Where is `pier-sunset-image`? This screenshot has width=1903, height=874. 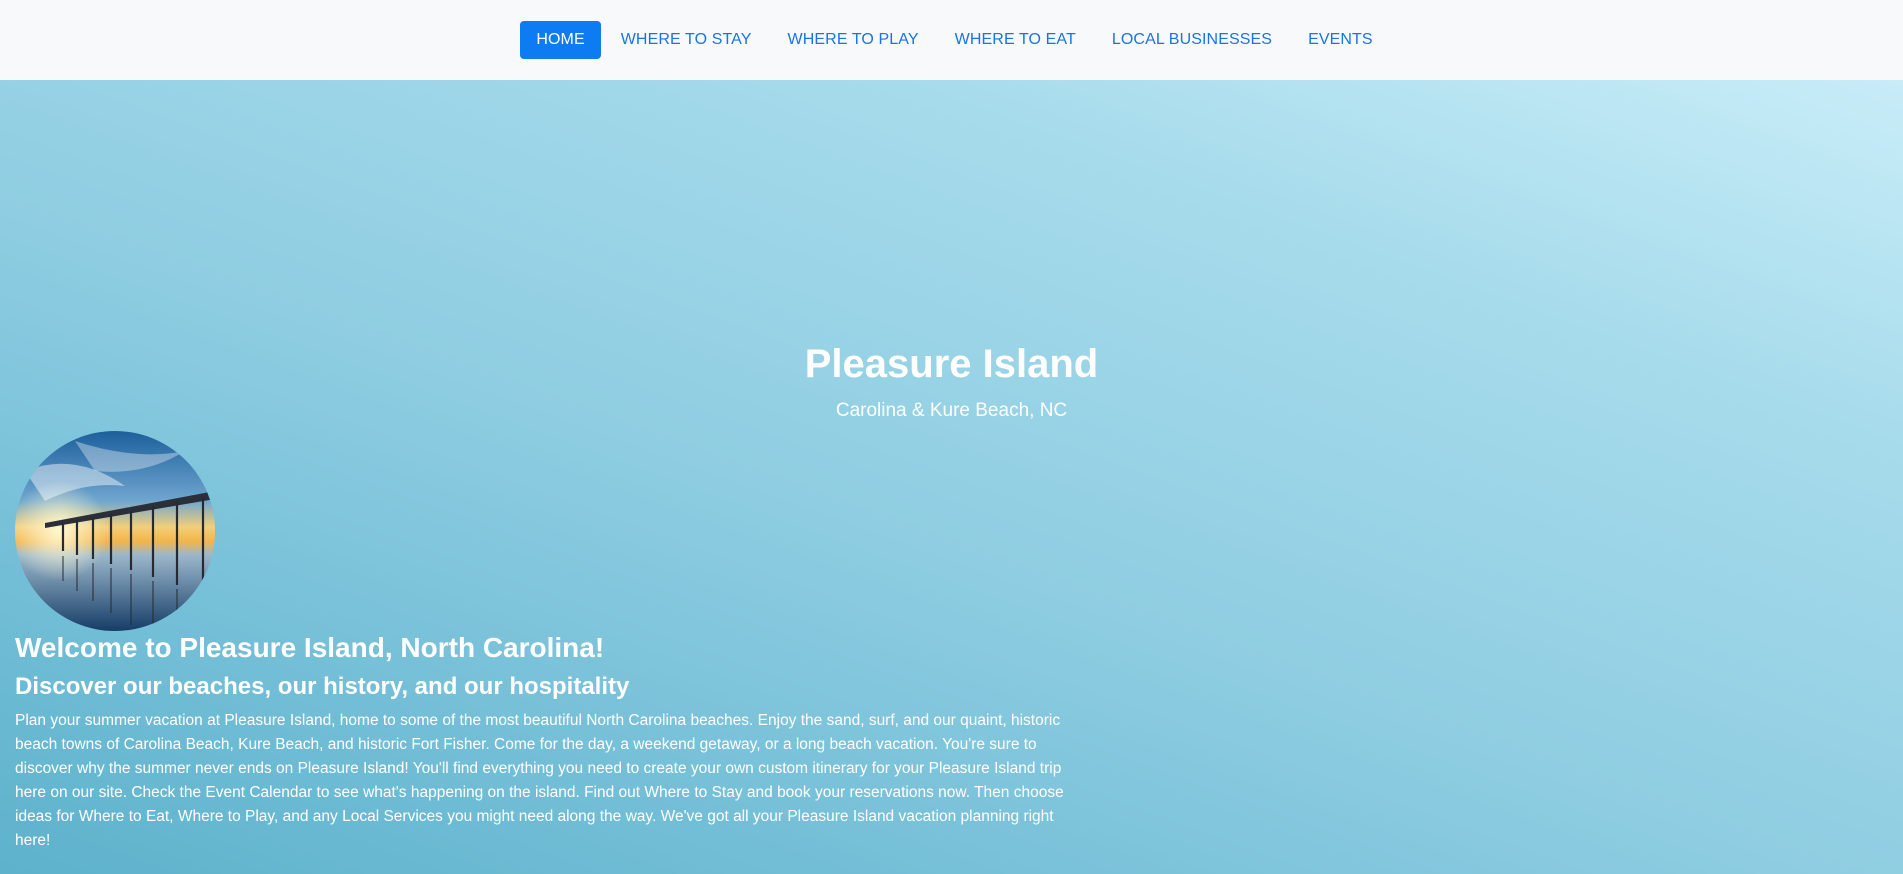 pier-sunset-image is located at coordinates (115, 531).